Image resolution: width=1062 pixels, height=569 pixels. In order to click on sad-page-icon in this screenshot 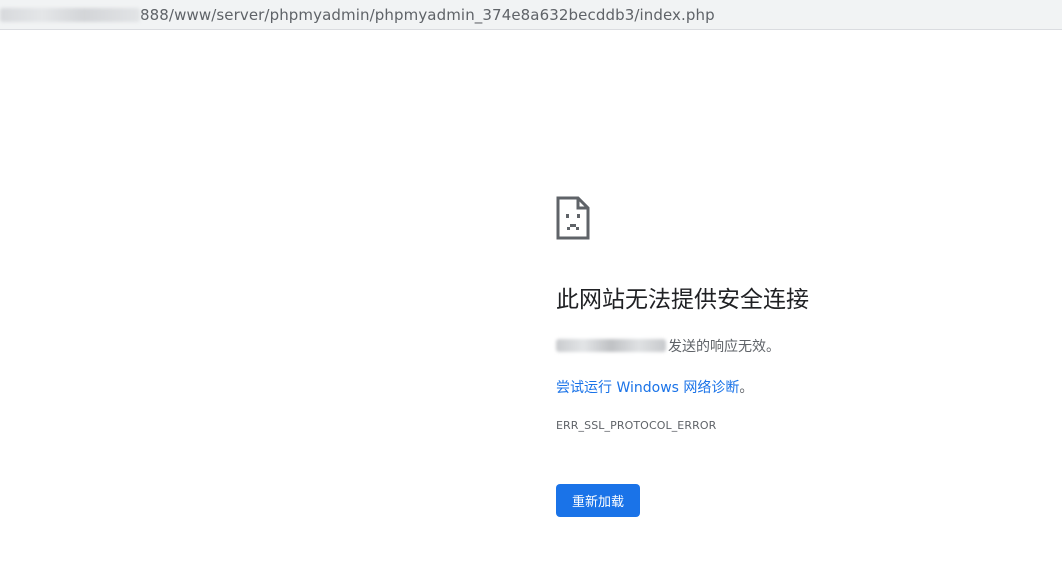, I will do `click(573, 218)`.